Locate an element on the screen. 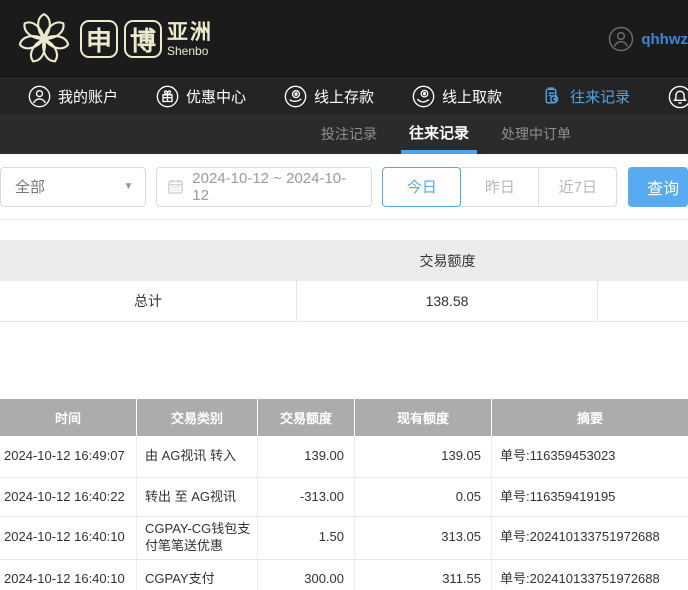 The height and width of the screenshot is (590, 688). nav-item-transaction-records: 往来记录 is located at coordinates (585, 96).